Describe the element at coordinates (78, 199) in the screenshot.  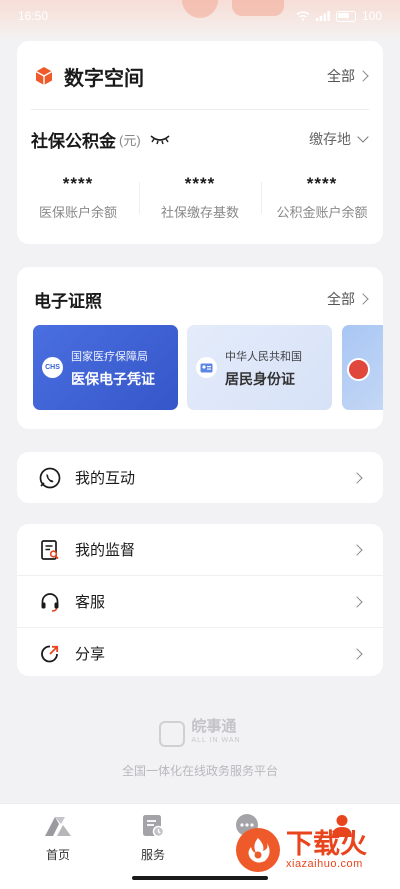
I see `stat-medical-balance: **** 医保账户余额` at that location.